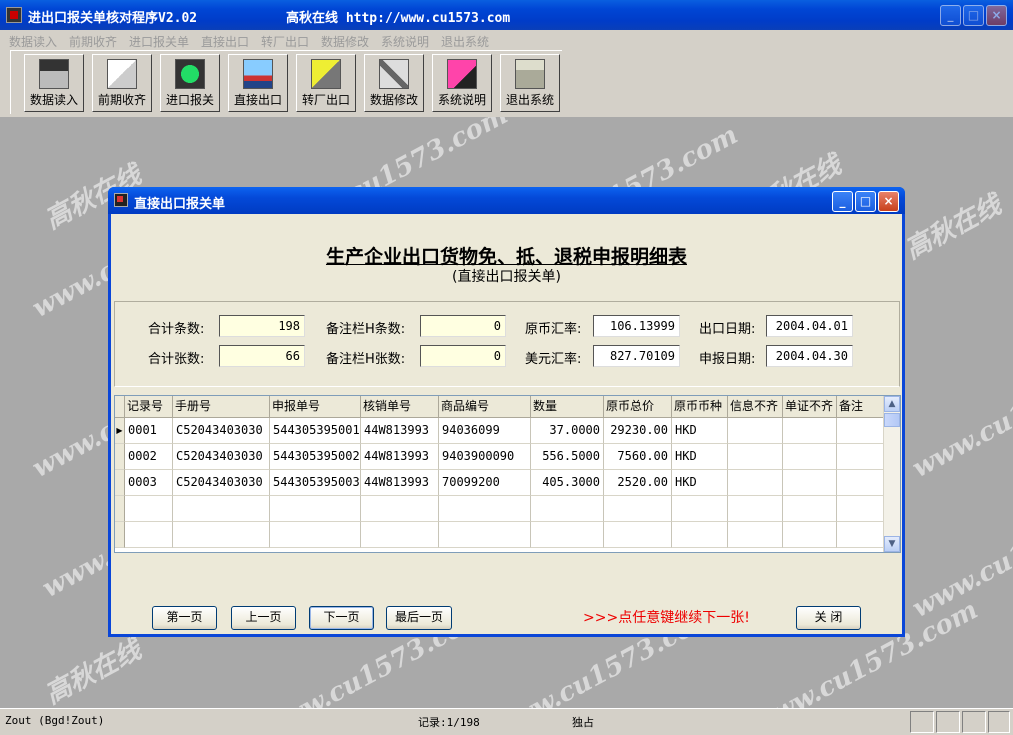 Image resolution: width=1013 pixels, height=735 pixels. I want to click on table-cell: 0001, so click(149, 431).